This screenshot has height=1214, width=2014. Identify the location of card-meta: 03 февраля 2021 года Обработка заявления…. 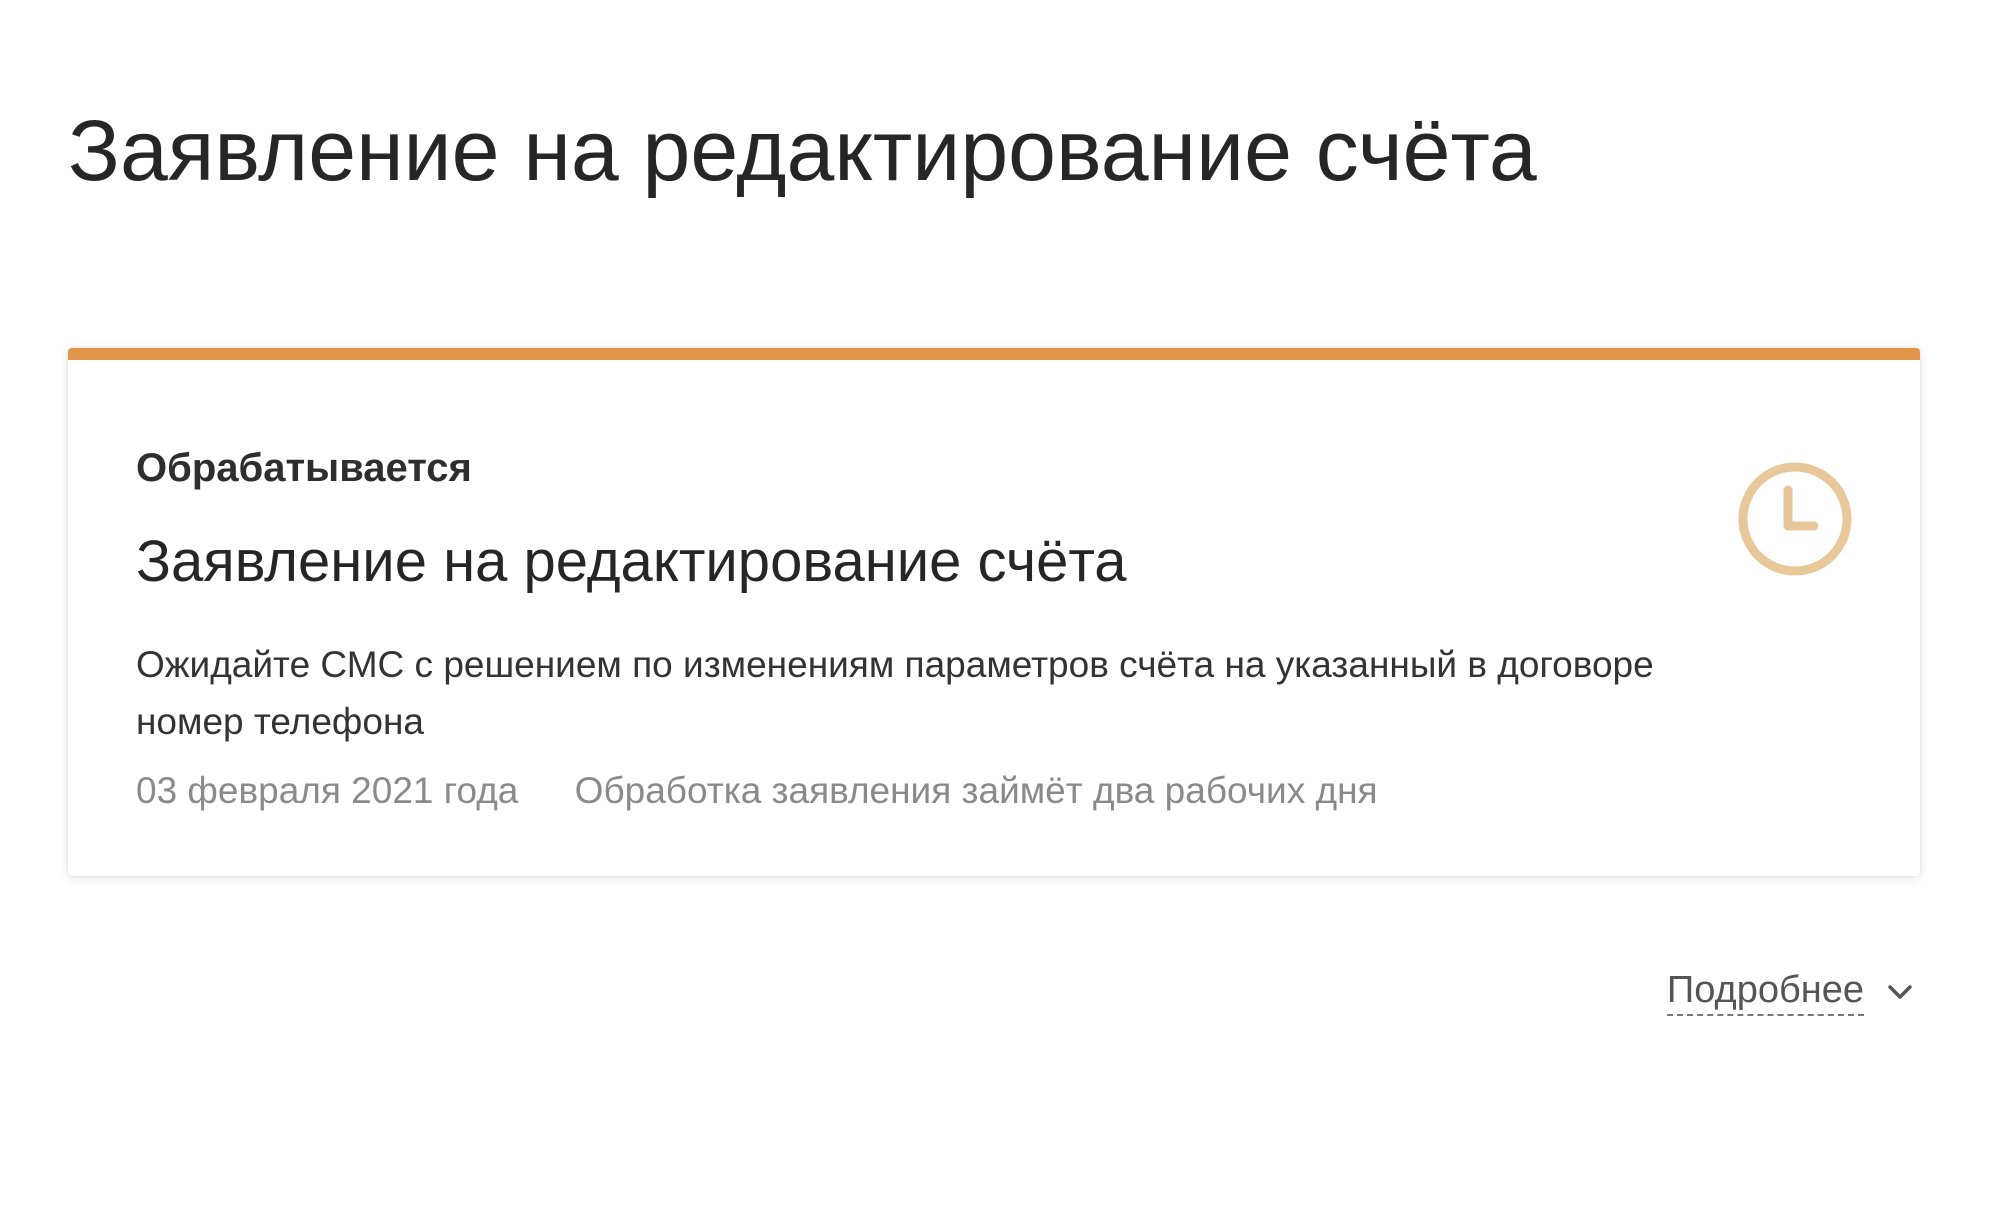
(757, 791).